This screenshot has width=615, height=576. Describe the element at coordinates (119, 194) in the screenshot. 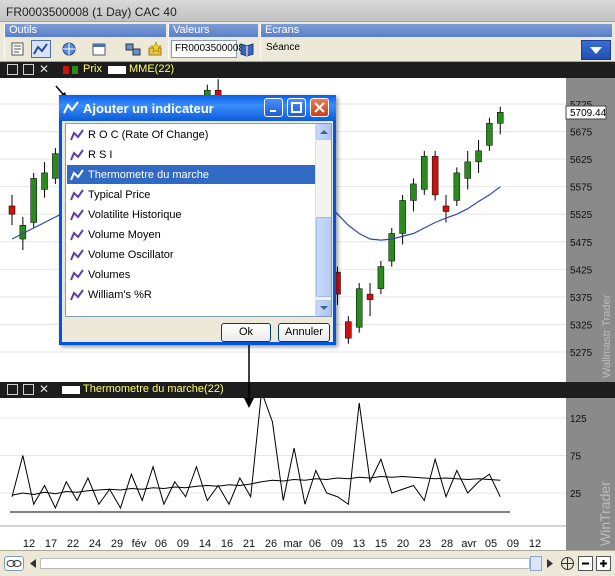

I see `indicator-list-item-label: Typical Price` at that location.